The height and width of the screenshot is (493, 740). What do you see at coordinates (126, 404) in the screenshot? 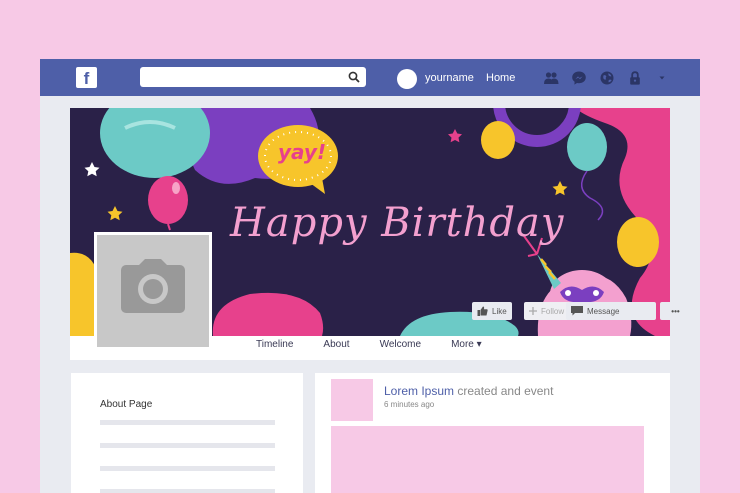
I see `about-title: About Page` at bounding box center [126, 404].